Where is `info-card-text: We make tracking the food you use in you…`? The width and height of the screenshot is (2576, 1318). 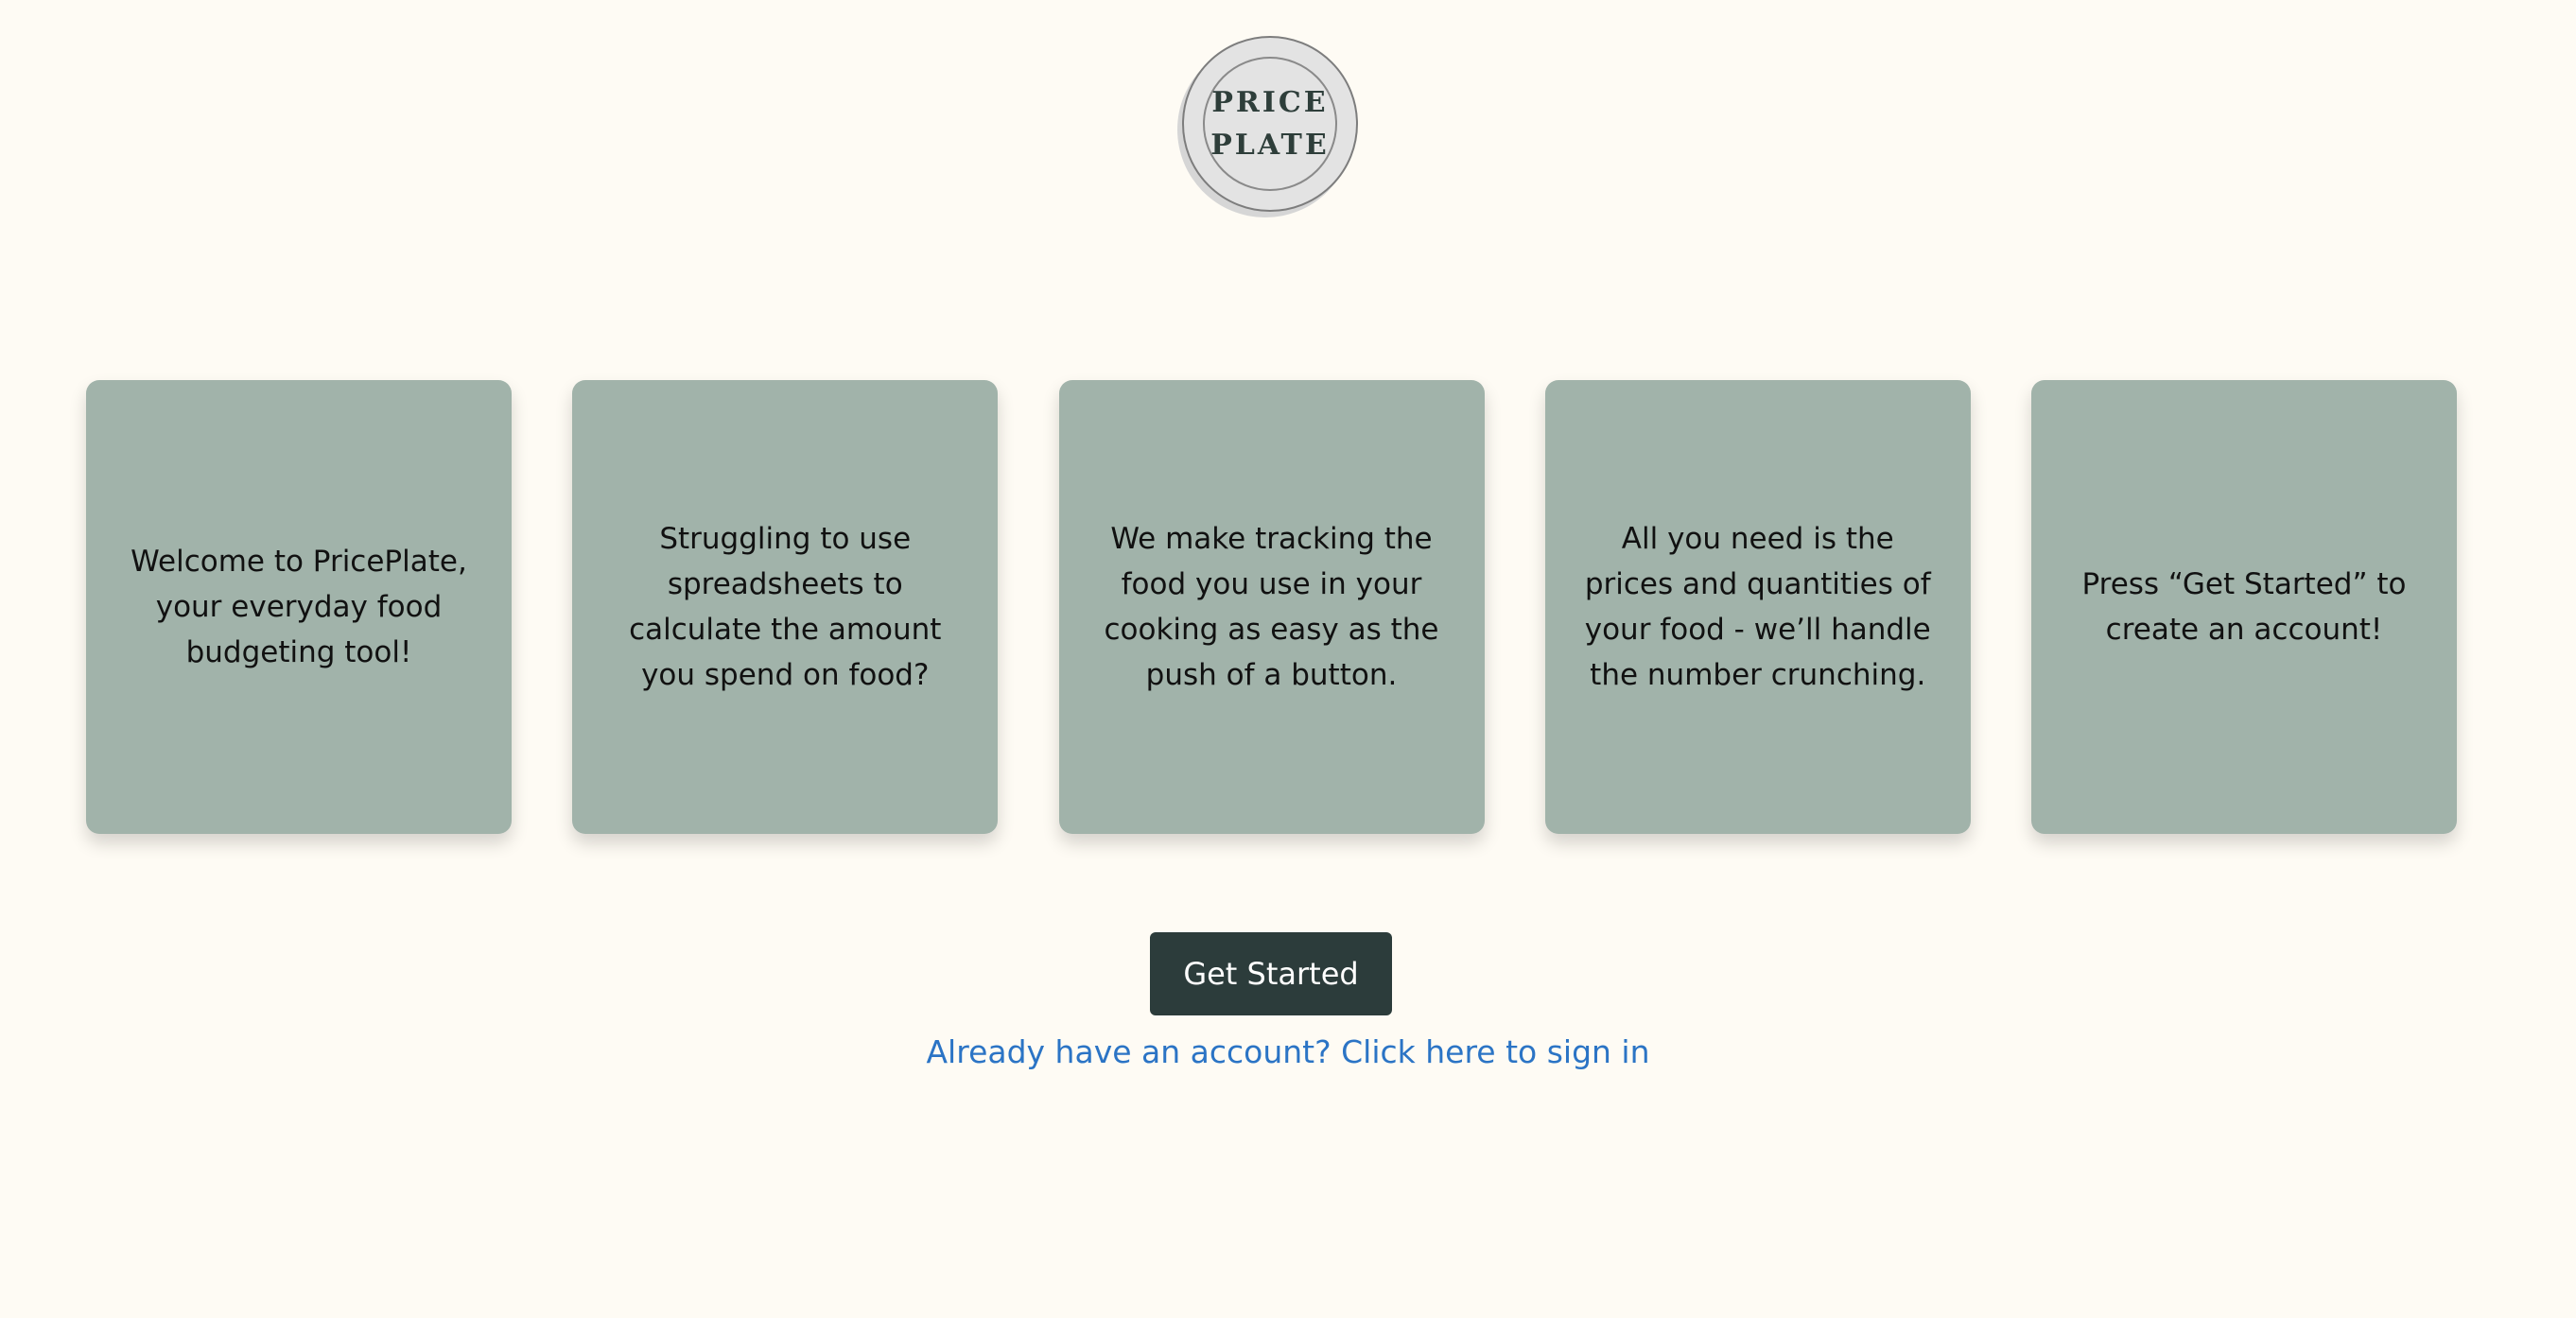 info-card-text: We make tracking the food you use in you… is located at coordinates (1271, 607).